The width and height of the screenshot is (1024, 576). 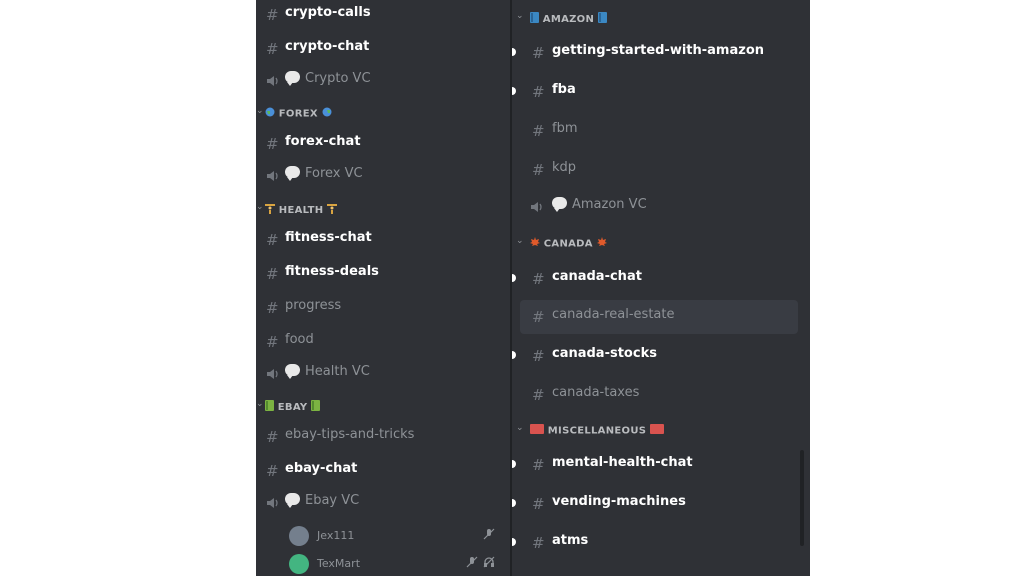 I want to click on channel-food: # food, so click(x=383, y=341).